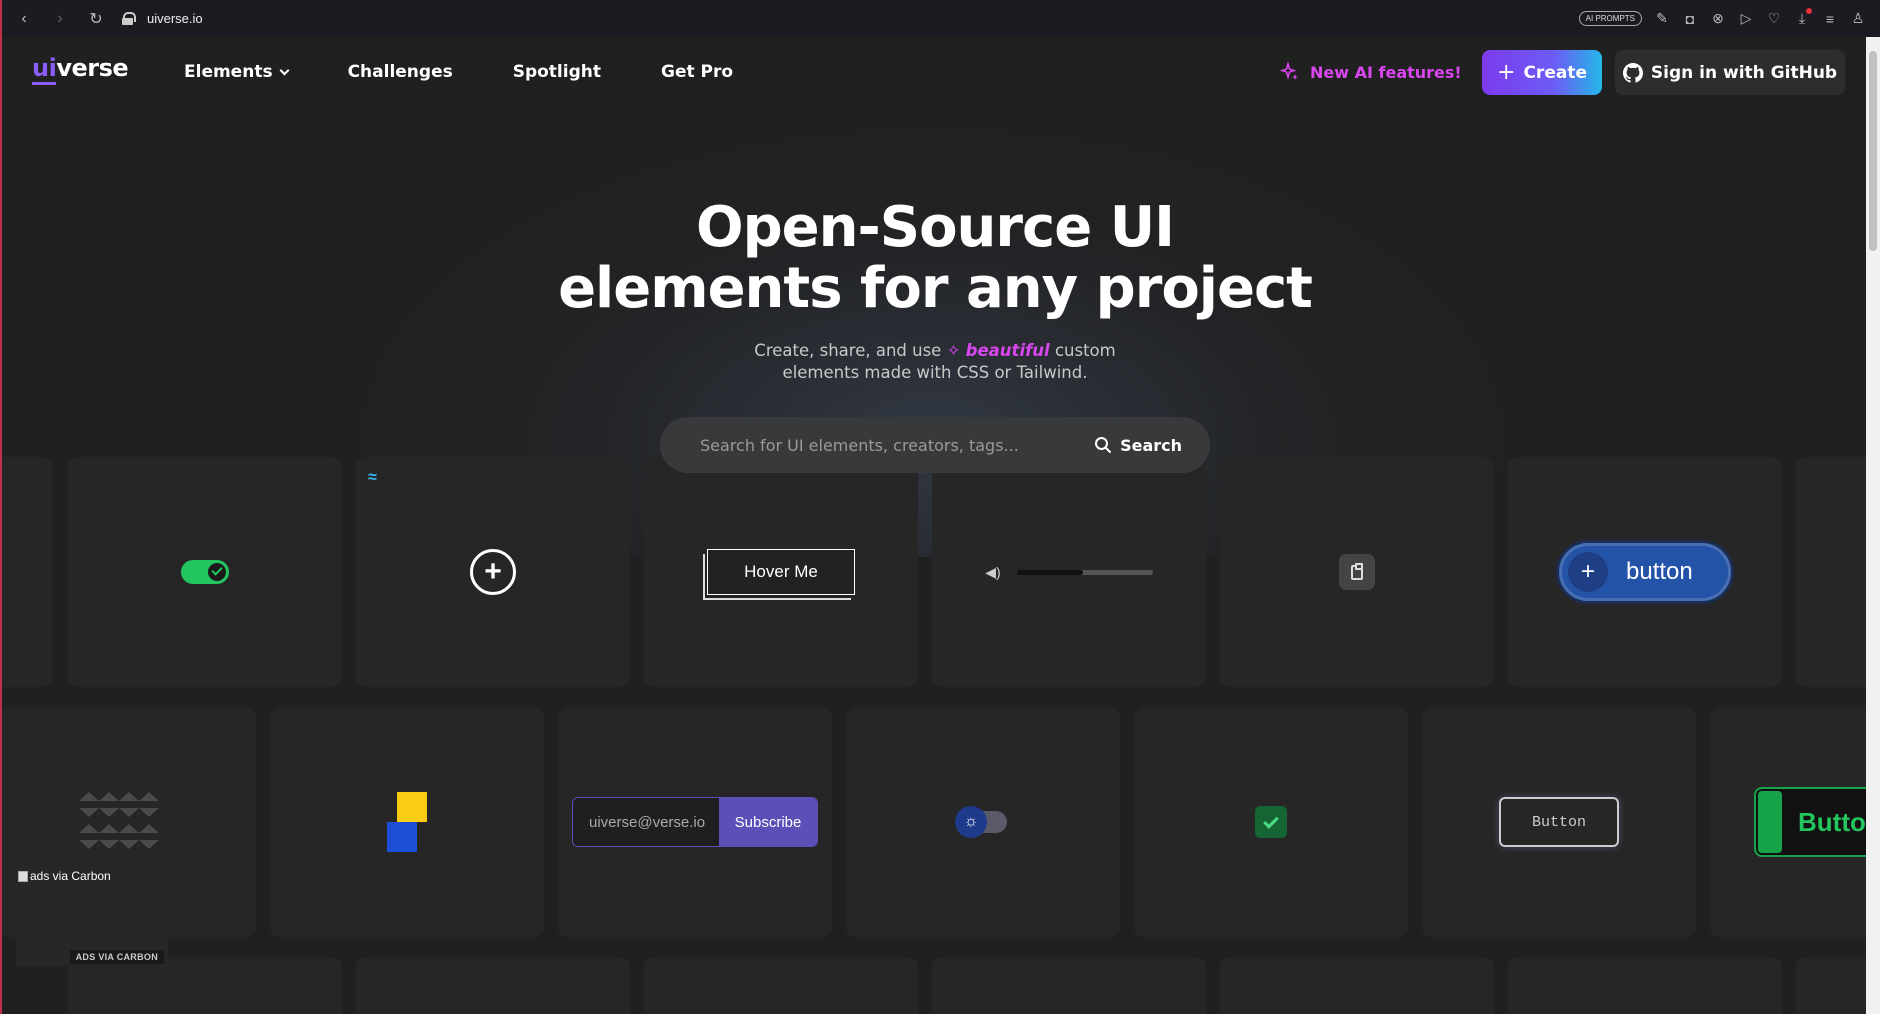 Image resolution: width=1880 pixels, height=1014 pixels. What do you see at coordinates (1289, 71) in the screenshot?
I see `sparkles-icon` at bounding box center [1289, 71].